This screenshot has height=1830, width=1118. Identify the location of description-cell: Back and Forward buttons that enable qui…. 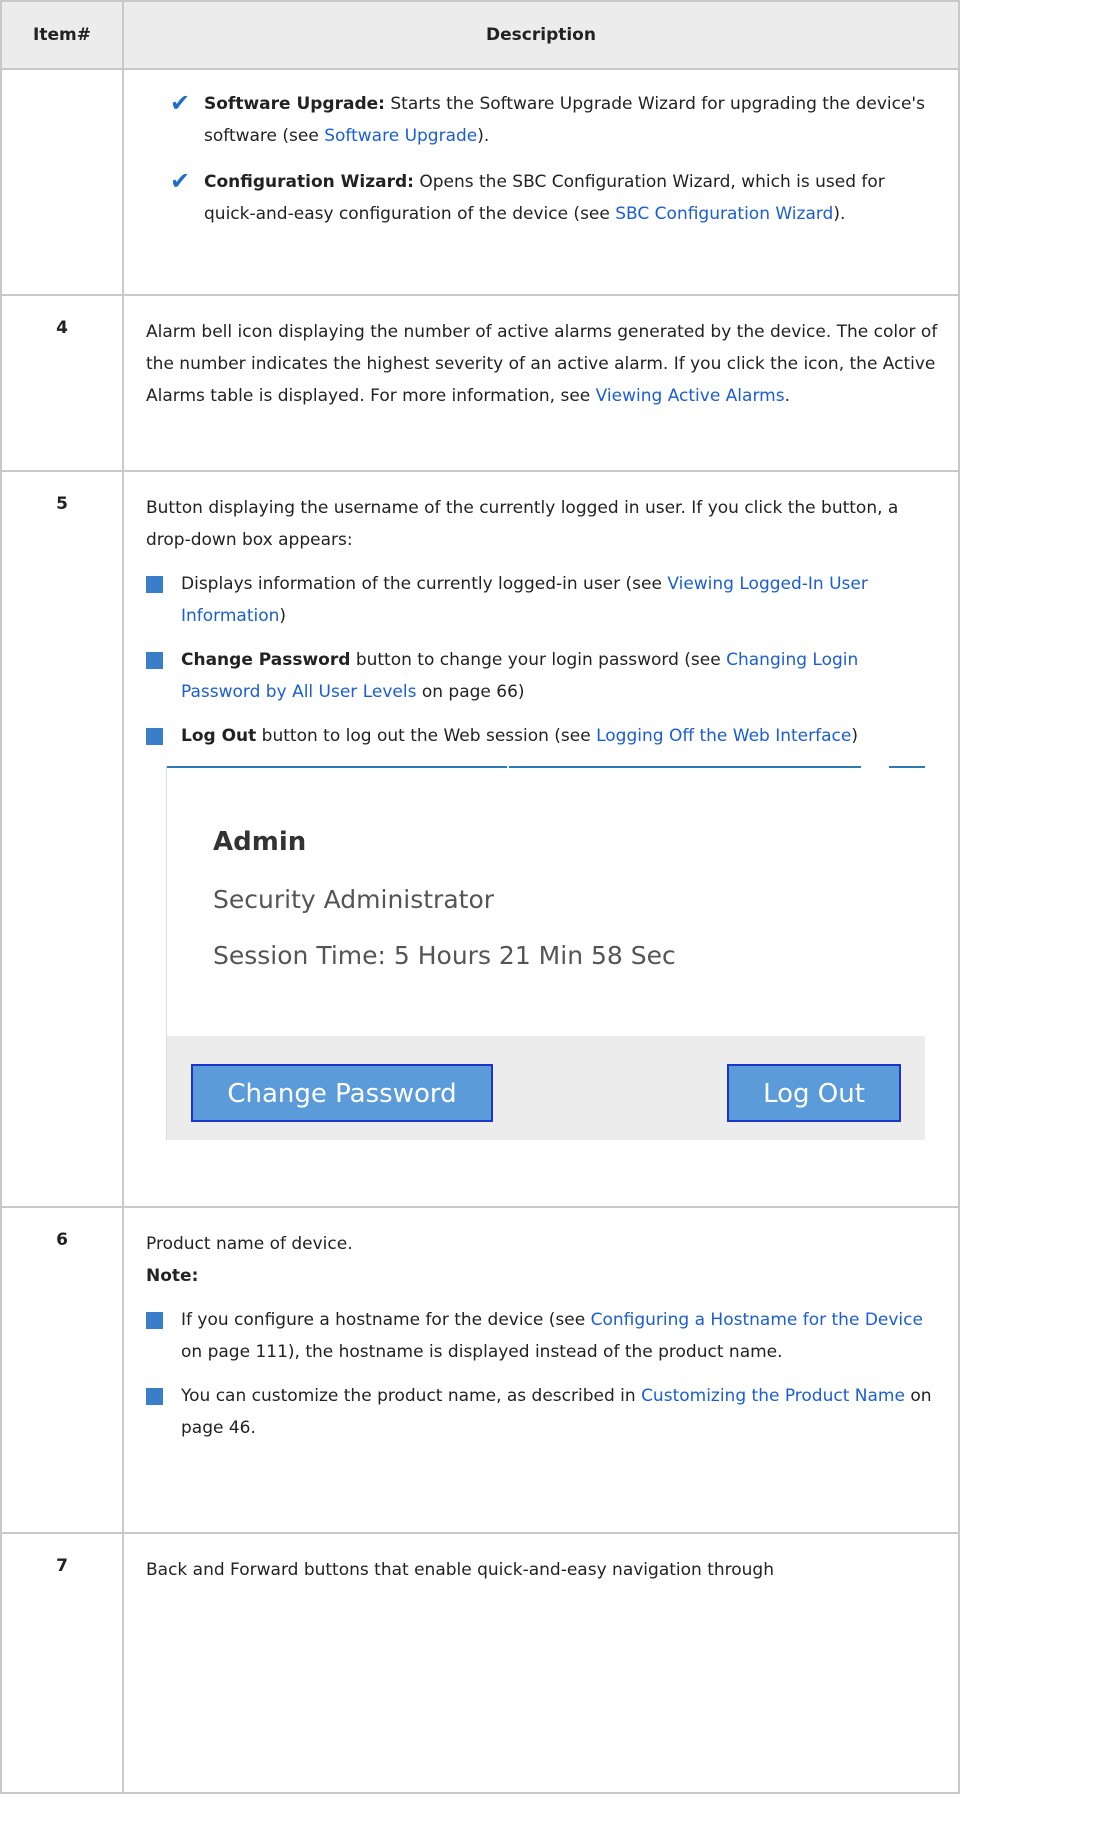
(541, 1663).